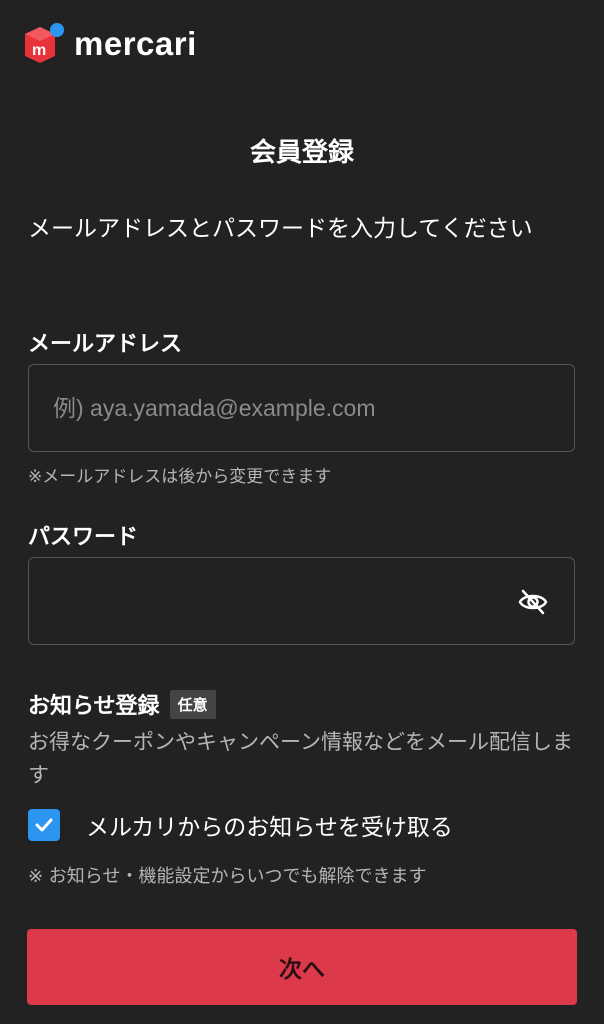  I want to click on email-field, so click(301, 408).